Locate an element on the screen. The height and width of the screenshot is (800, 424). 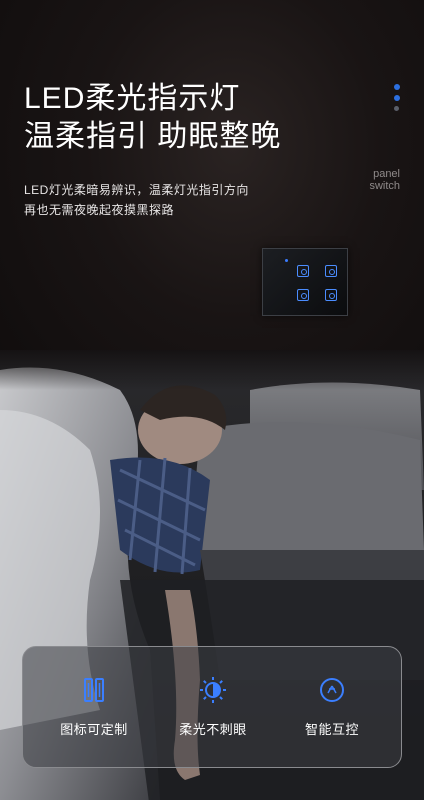
page-indicator is located at coordinates (398, 100).